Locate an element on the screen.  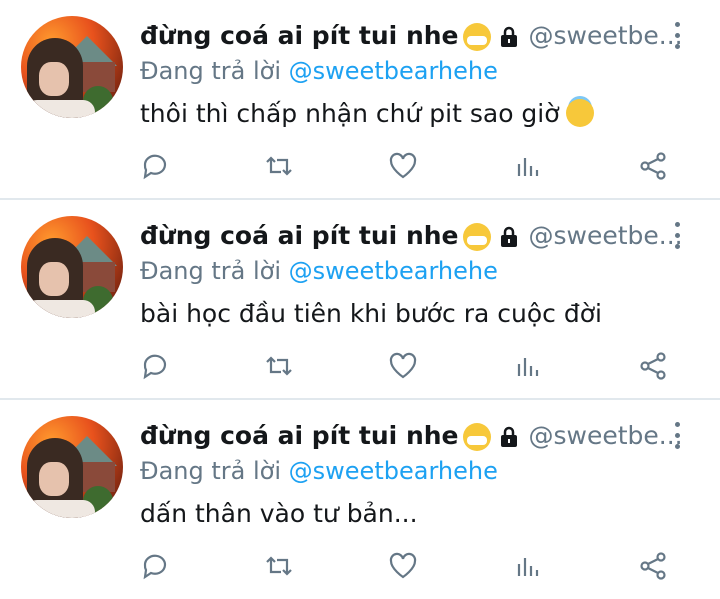
tweet-text-content: bài học đầu tiên khi bước ra cuộc đời is located at coordinates (371, 313).